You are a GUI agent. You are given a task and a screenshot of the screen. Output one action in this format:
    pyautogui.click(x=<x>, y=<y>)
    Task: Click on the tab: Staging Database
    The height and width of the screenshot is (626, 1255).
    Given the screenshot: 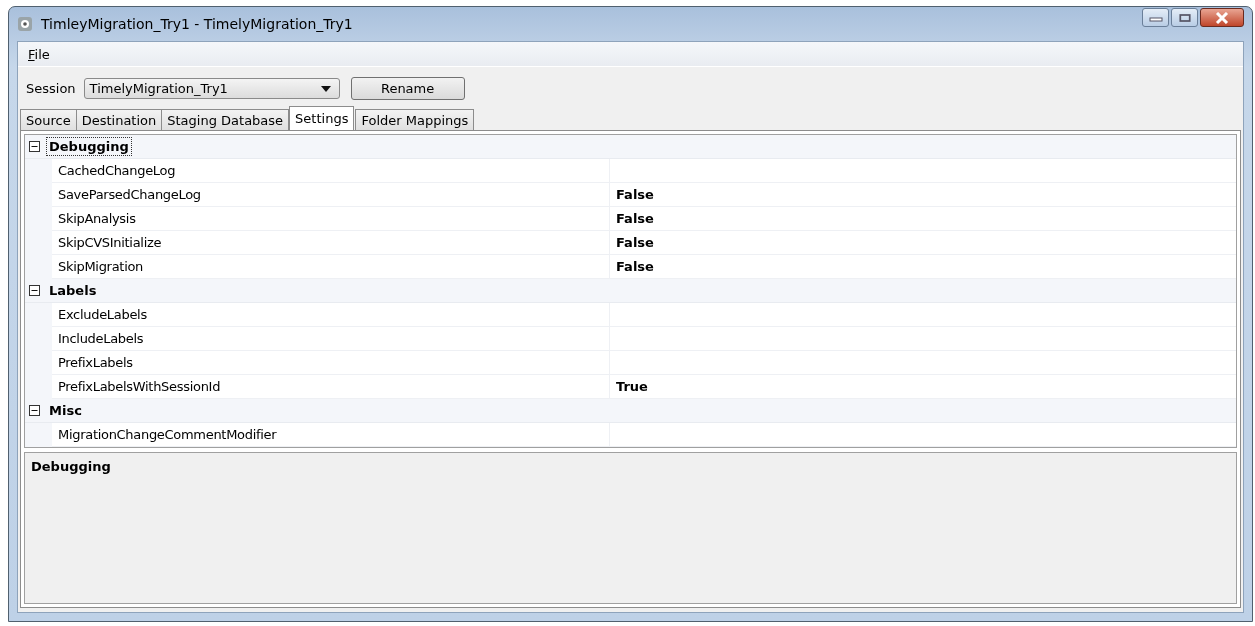 What is the action you would take?
    pyautogui.click(x=225, y=119)
    